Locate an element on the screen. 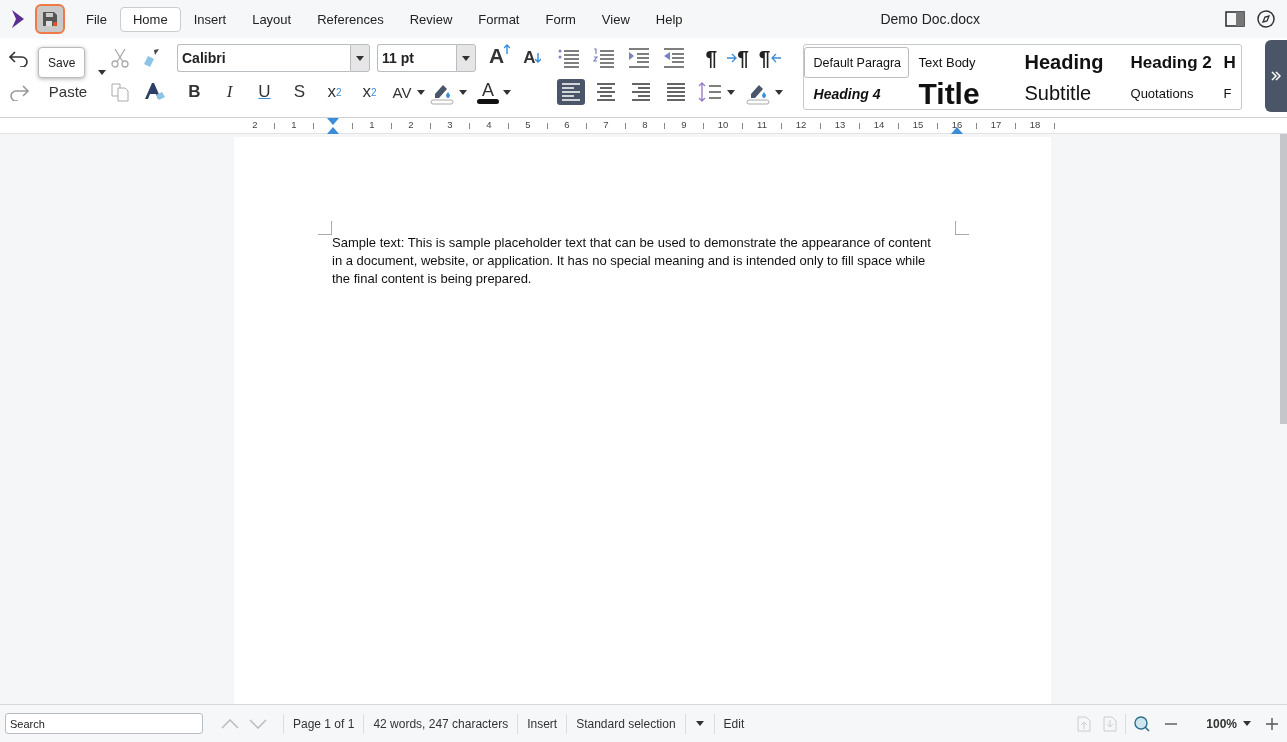  font-field: Calibri is located at coordinates (263, 58).